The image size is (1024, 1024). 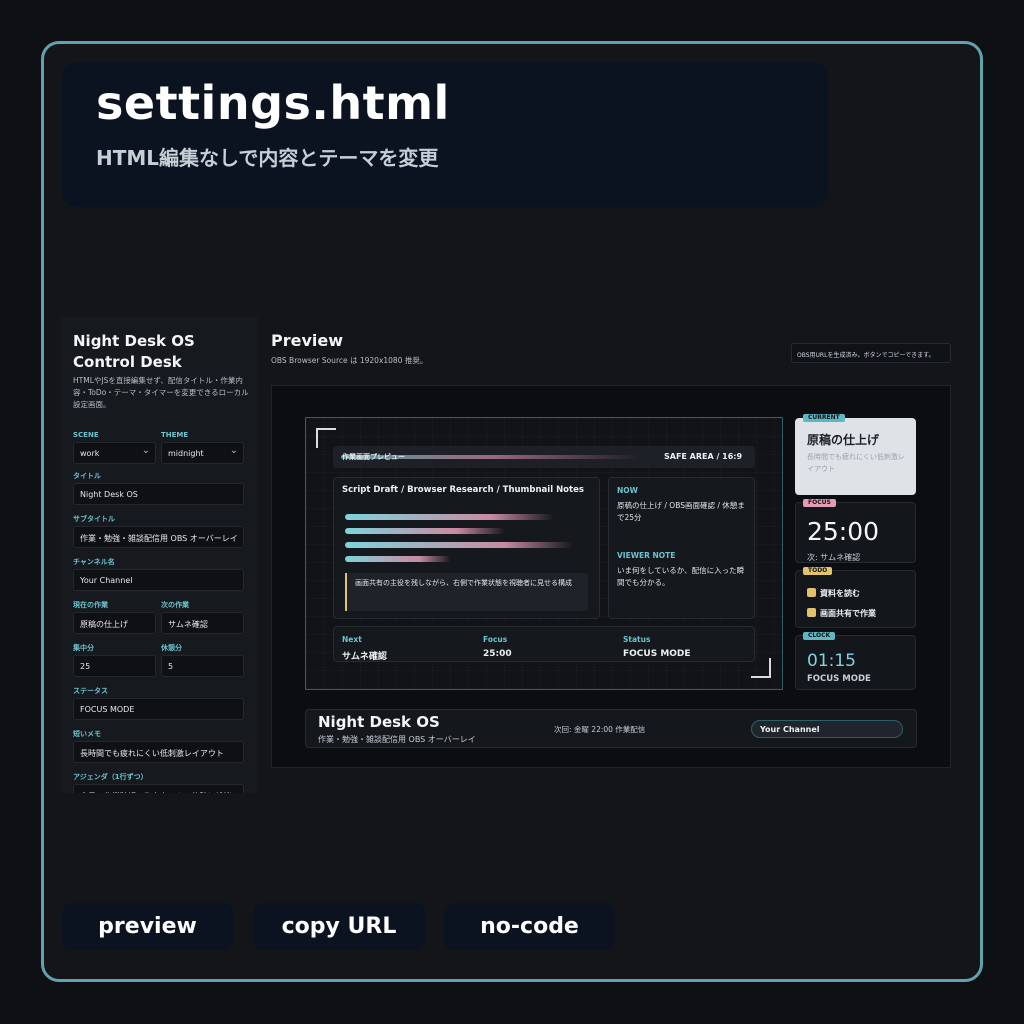 I want to click on theme-label: THEME, so click(x=175, y=435).